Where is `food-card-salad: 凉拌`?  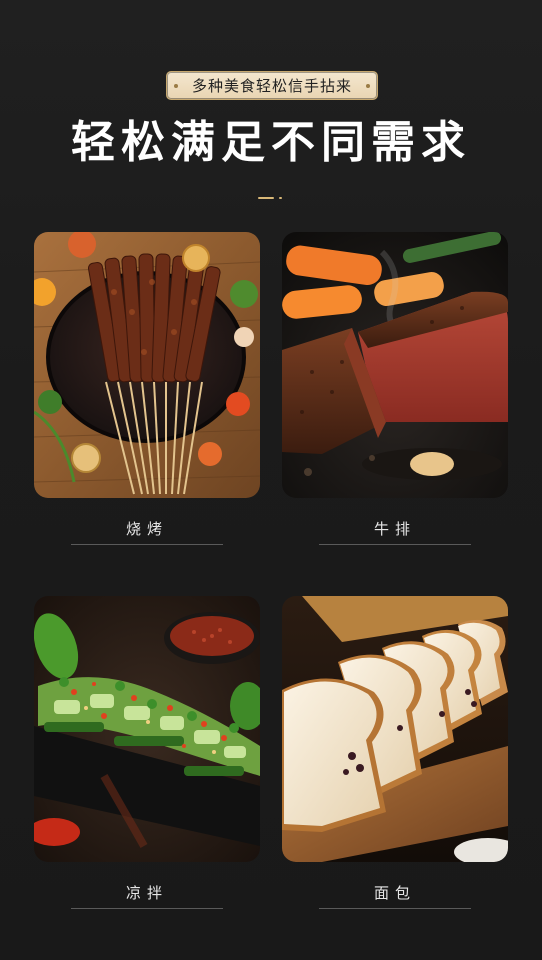
food-card-salad: 凉拌 is located at coordinates (147, 752).